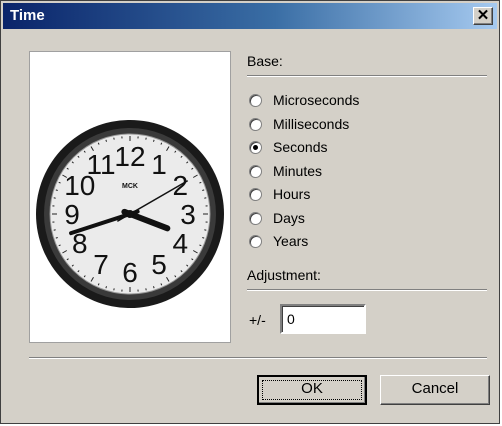 This screenshot has height=426, width=502. Describe the element at coordinates (100, 164) in the screenshot. I see `clock-numeral: 11` at that location.